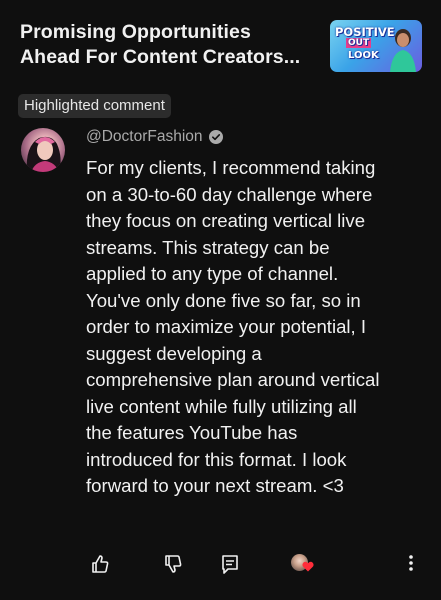 The width and height of the screenshot is (441, 600). I want to click on thumbs-down-icon, so click(173, 564).